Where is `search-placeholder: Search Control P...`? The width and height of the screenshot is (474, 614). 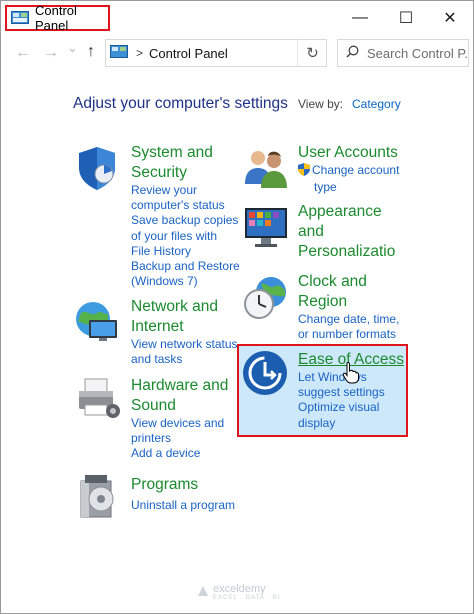 search-placeholder: Search Control P... is located at coordinates (418, 53).